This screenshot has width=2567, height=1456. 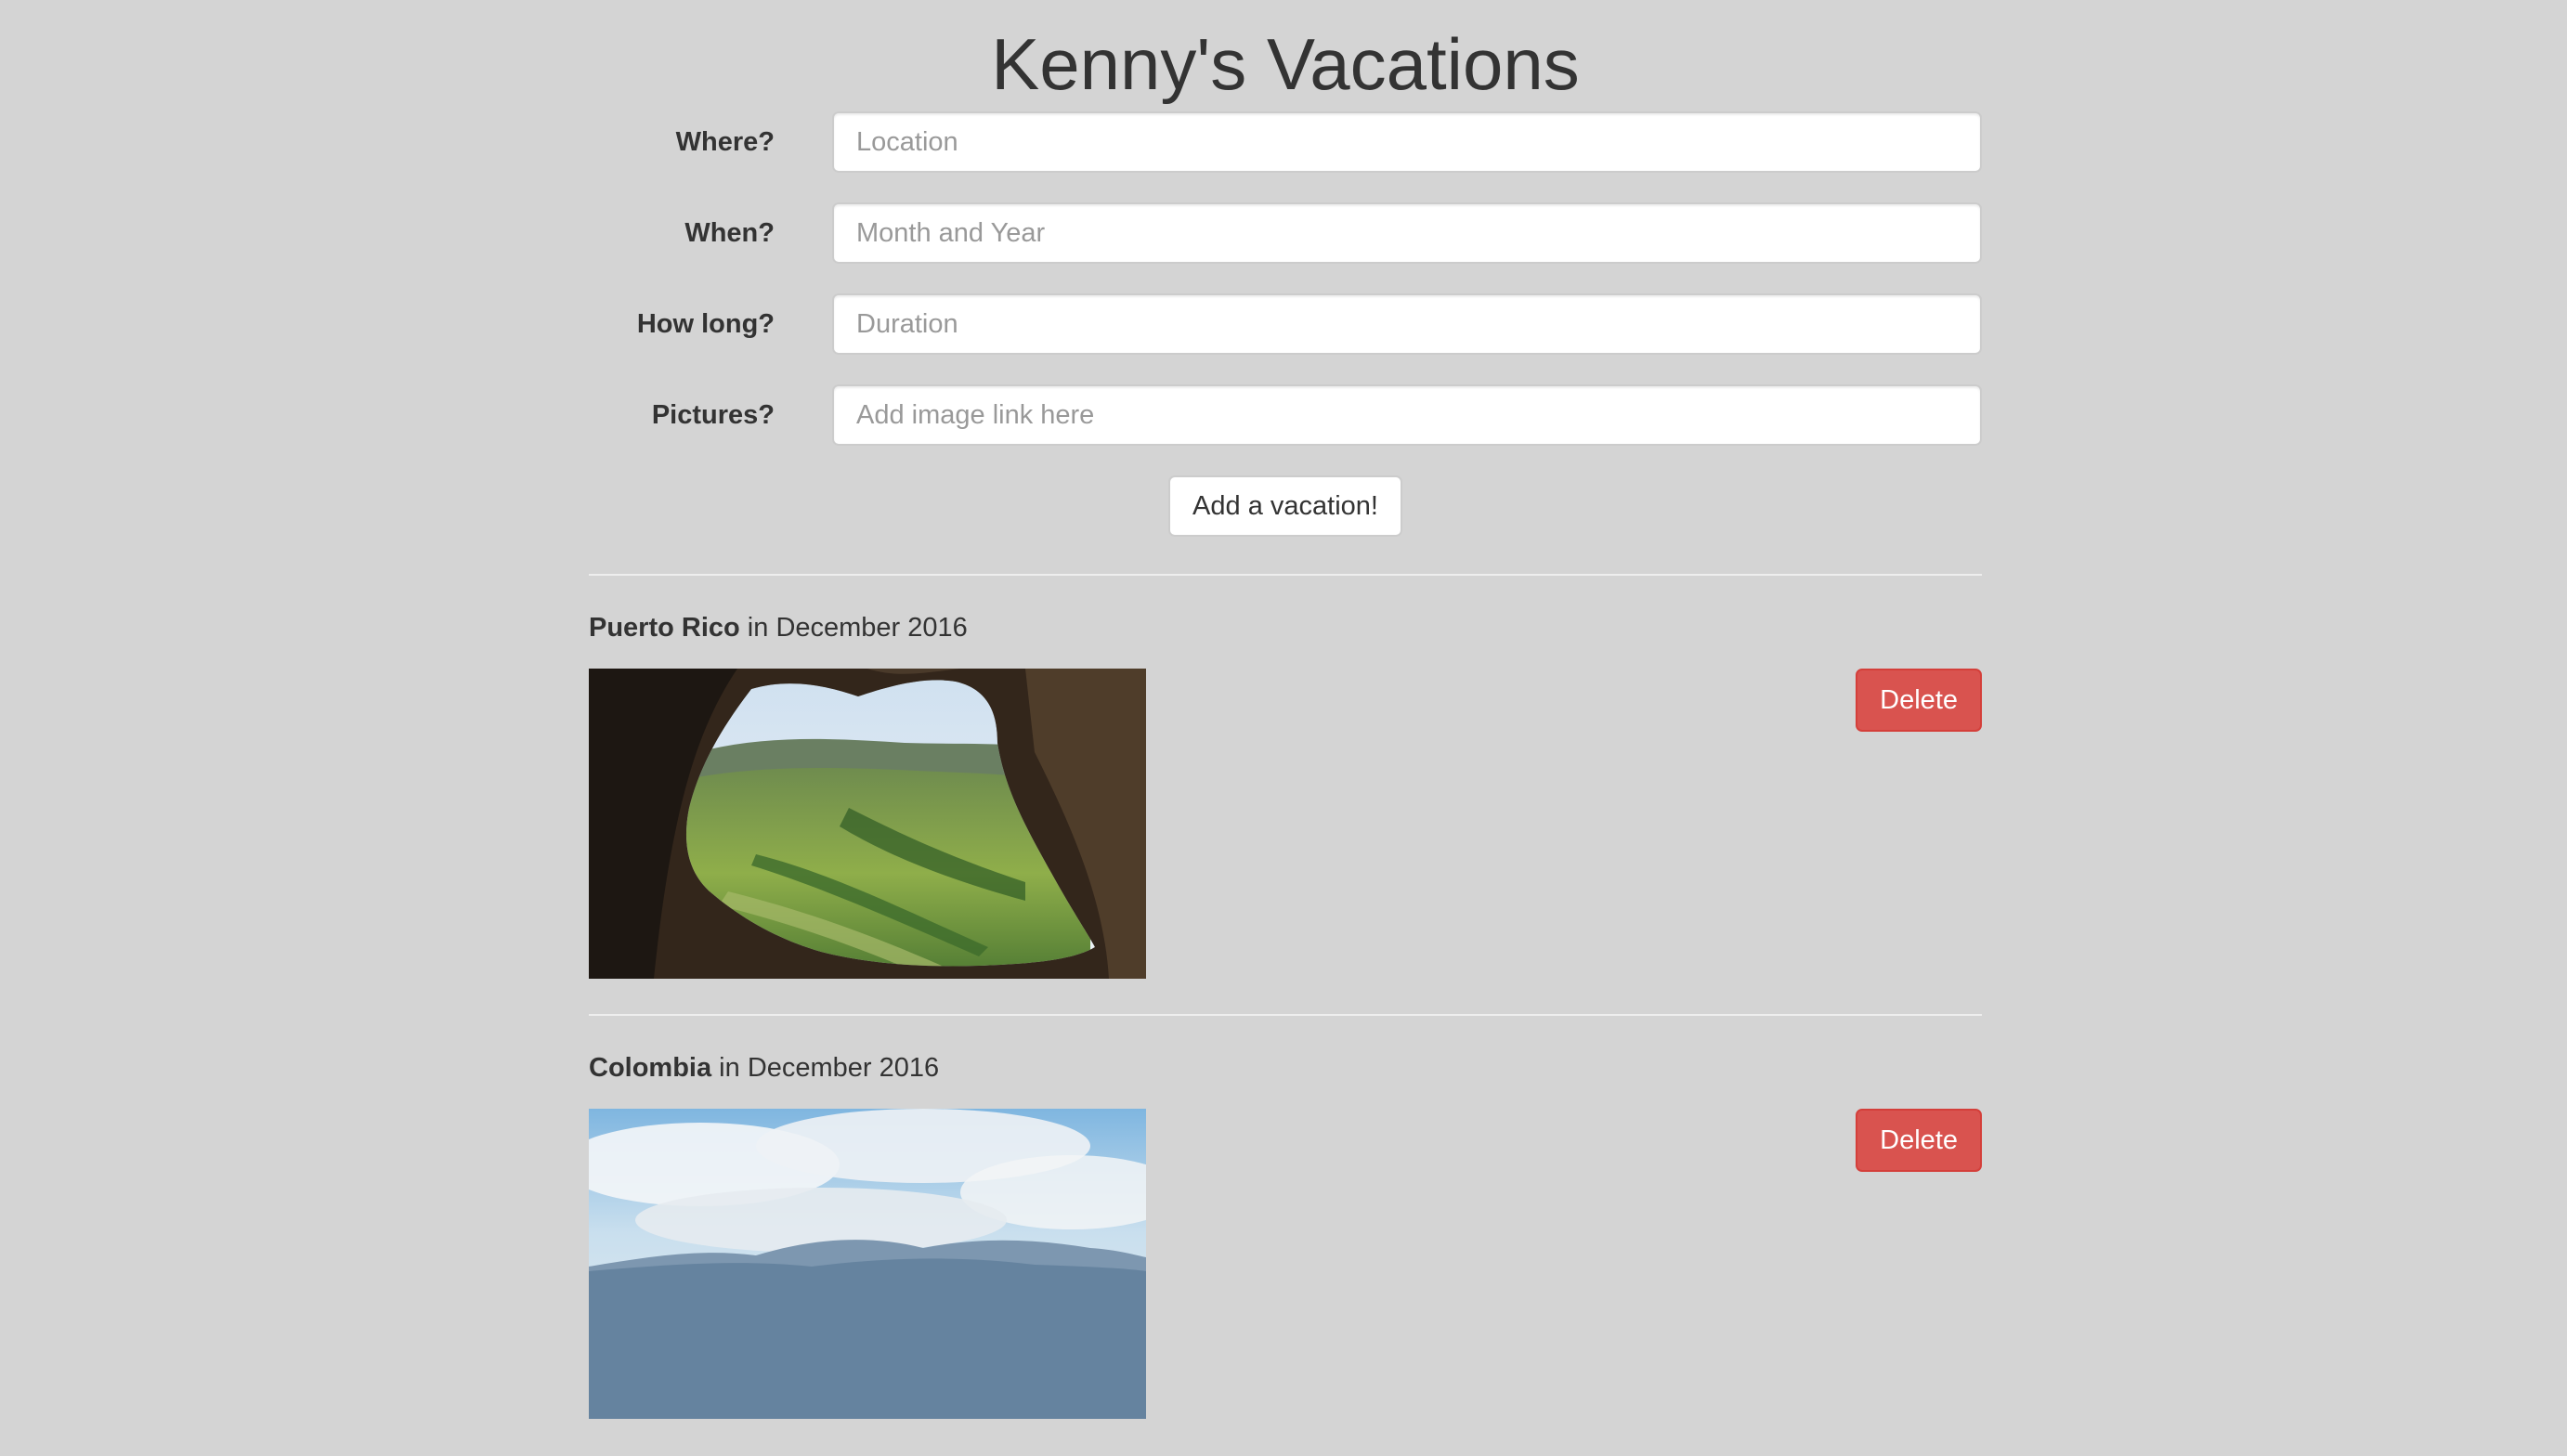 What do you see at coordinates (713, 415) in the screenshot?
I see `pictures-label: Pictures?` at bounding box center [713, 415].